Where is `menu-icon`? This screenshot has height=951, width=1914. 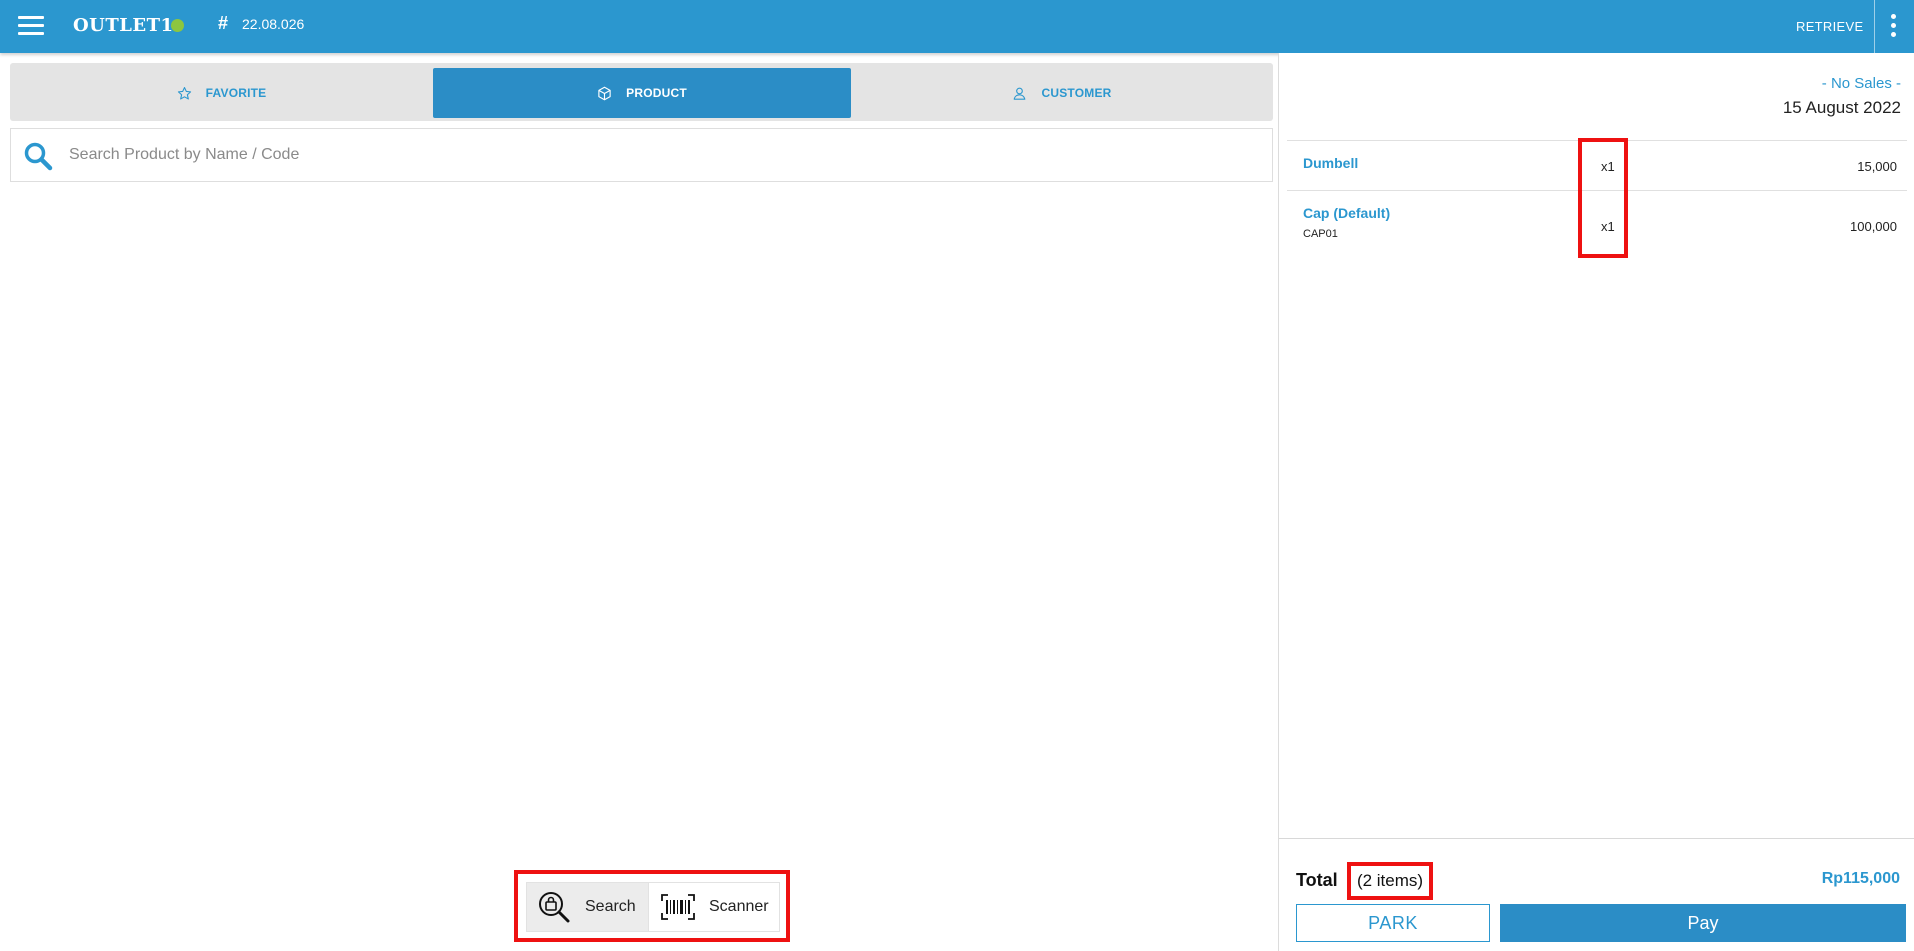
menu-icon is located at coordinates (31, 26).